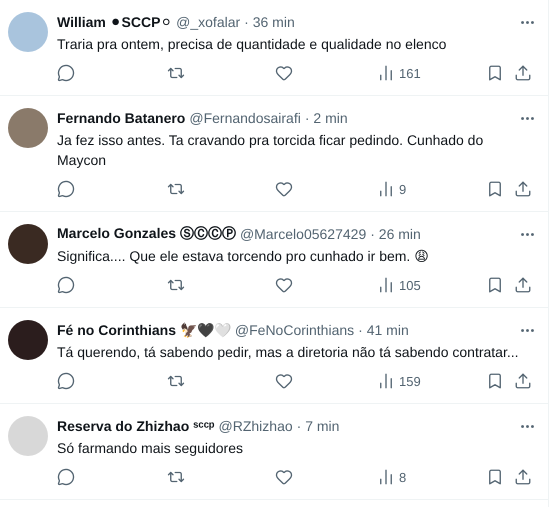  What do you see at coordinates (245, 118) in the screenshot?
I see `user-handle: @Fernandosairafi` at bounding box center [245, 118].